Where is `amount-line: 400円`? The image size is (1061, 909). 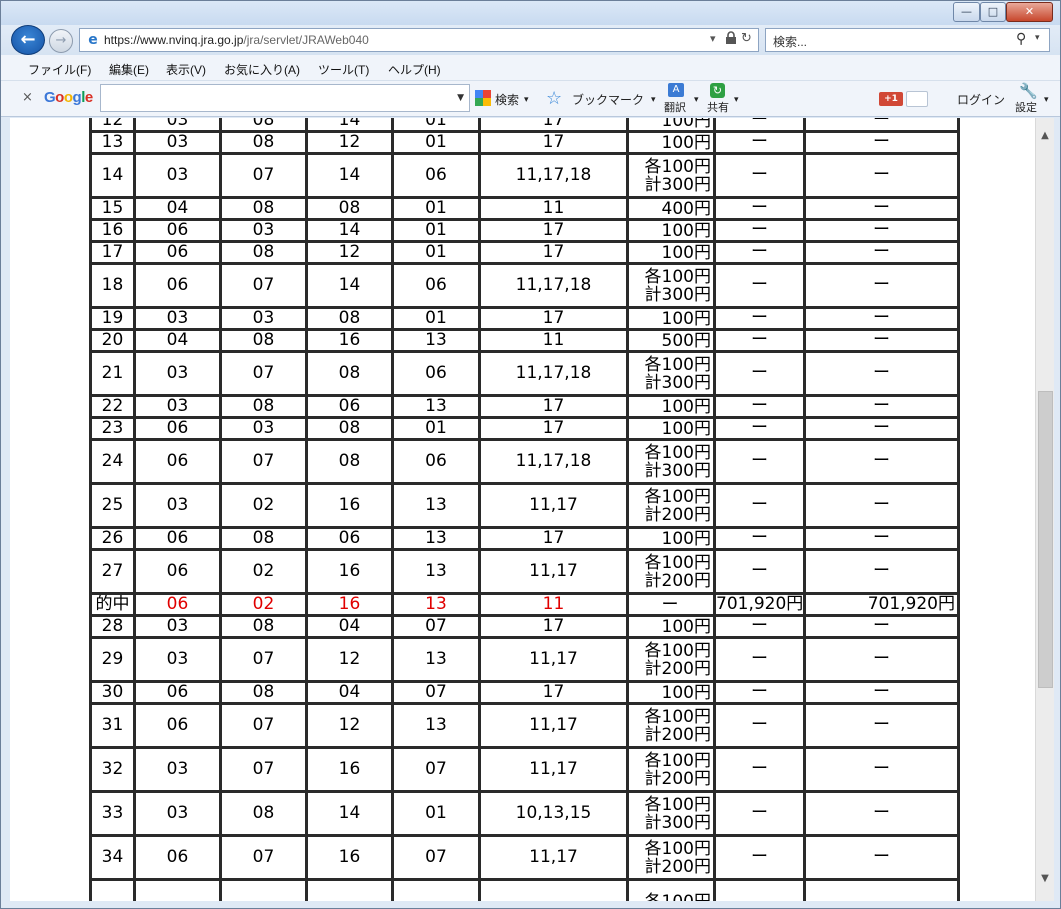 amount-line: 400円 is located at coordinates (686, 208).